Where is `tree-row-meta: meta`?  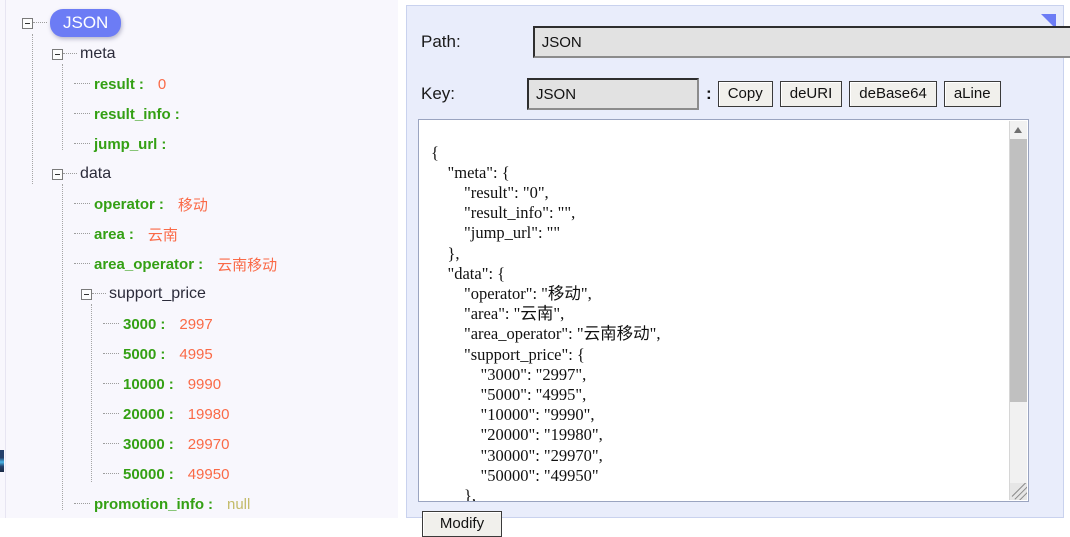 tree-row-meta: meta is located at coordinates (84, 54).